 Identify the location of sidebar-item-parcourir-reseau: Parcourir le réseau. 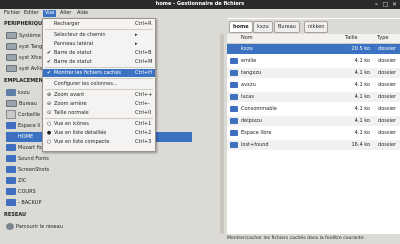
(34, 227).